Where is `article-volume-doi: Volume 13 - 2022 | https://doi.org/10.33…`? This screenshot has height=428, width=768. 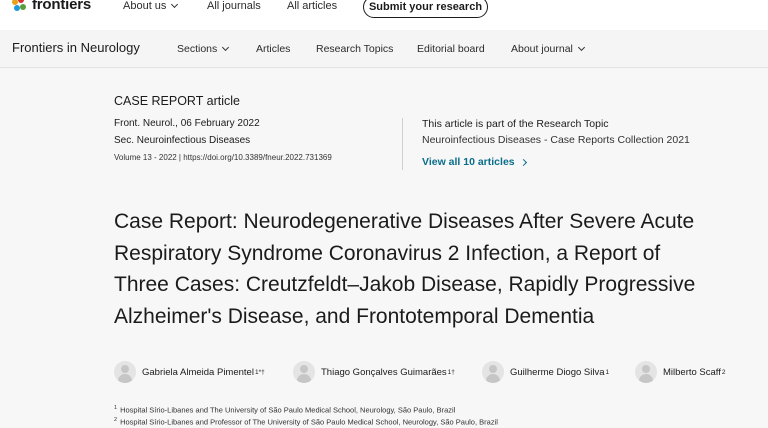 article-volume-doi: Volume 13 - 2022 | https://doi.org/10.33… is located at coordinates (223, 157).